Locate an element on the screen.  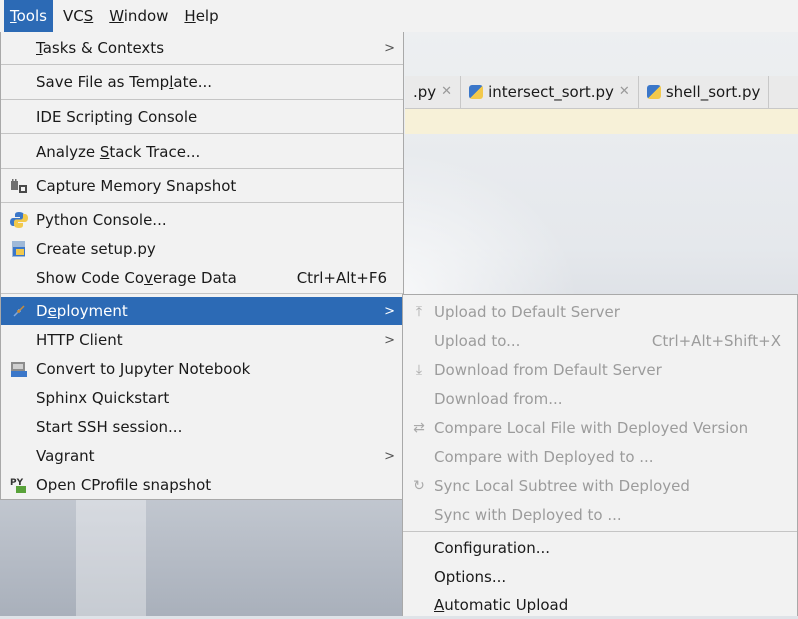
menu-item-label: Deployment is located at coordinates (82, 311).